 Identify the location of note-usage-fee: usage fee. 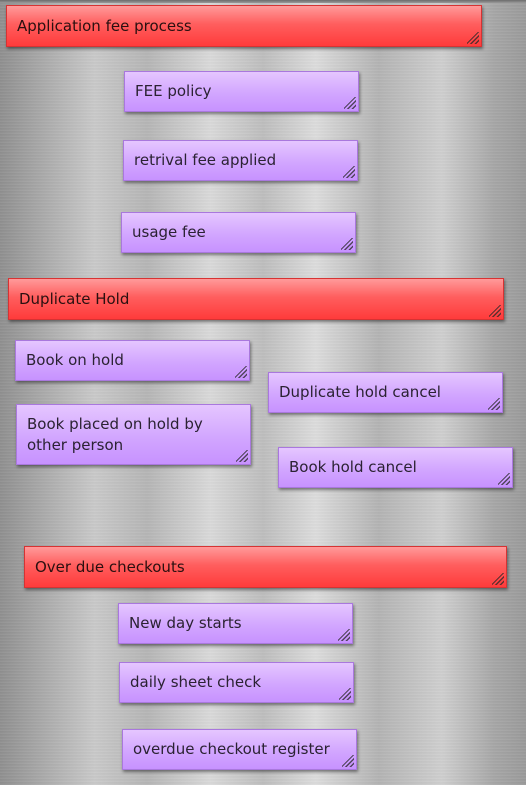
(238, 232).